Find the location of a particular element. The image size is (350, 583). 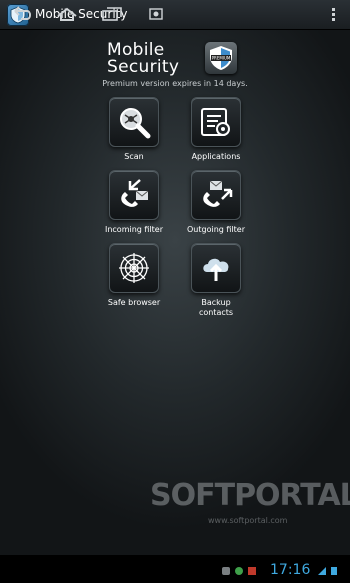

watermark-brand: SOFTPORTAL is located at coordinates (250, 495).